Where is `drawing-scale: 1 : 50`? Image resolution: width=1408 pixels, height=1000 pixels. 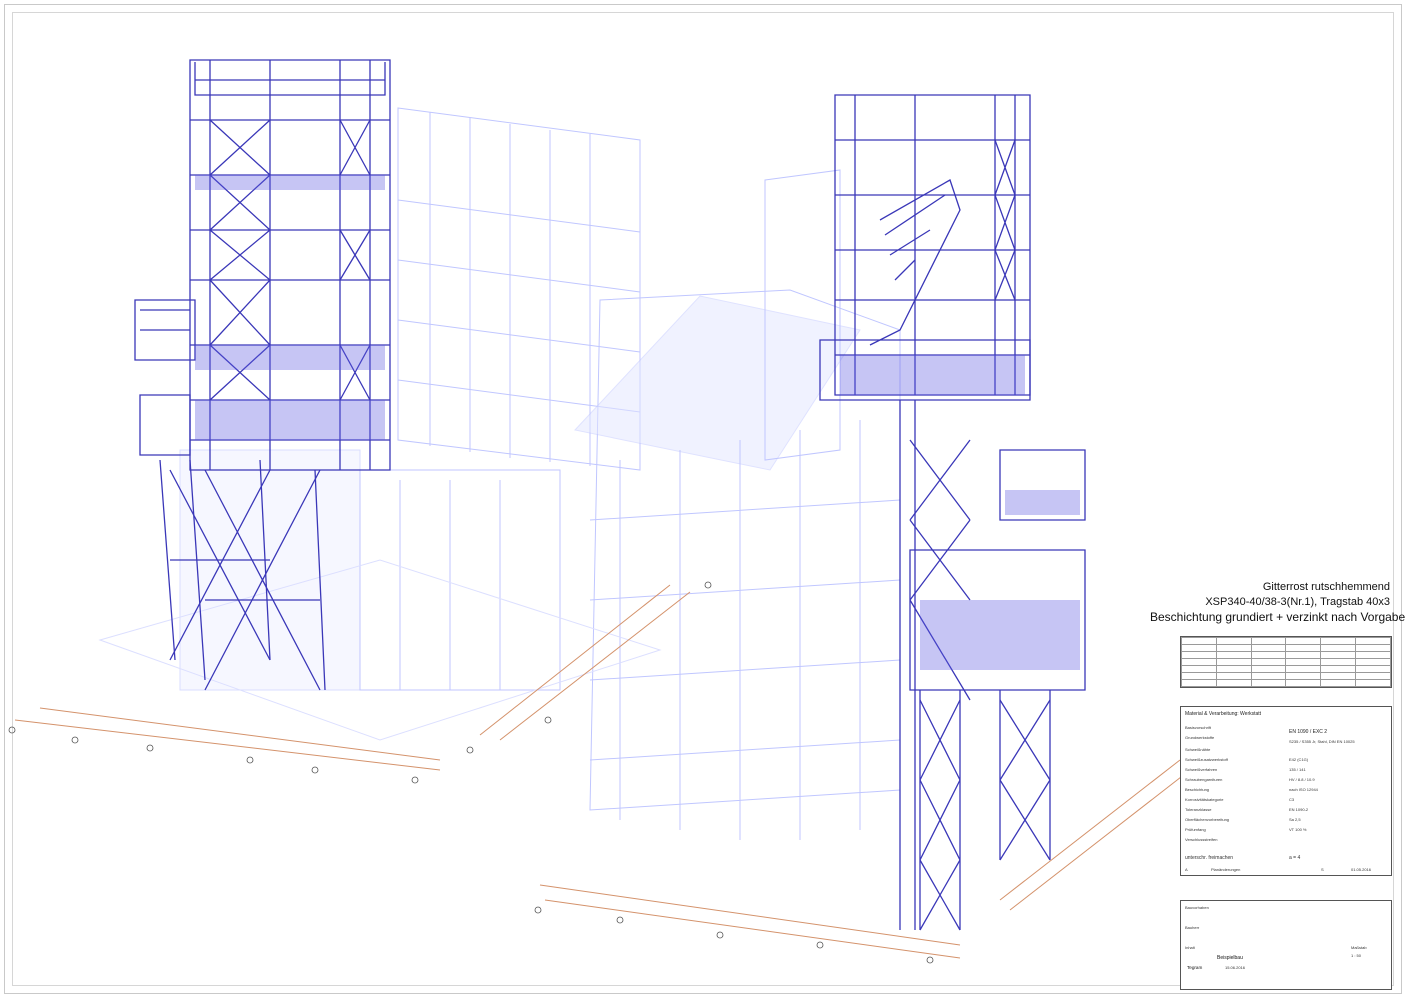
drawing-scale: 1 : 50 is located at coordinates (1356, 955).